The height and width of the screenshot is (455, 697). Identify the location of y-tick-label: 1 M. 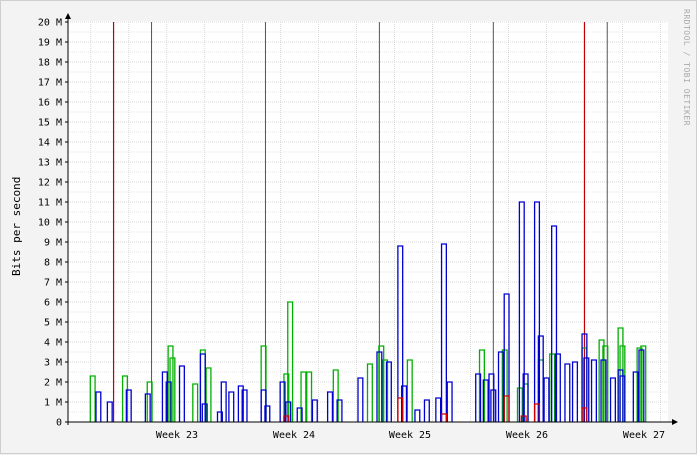
(53, 403).